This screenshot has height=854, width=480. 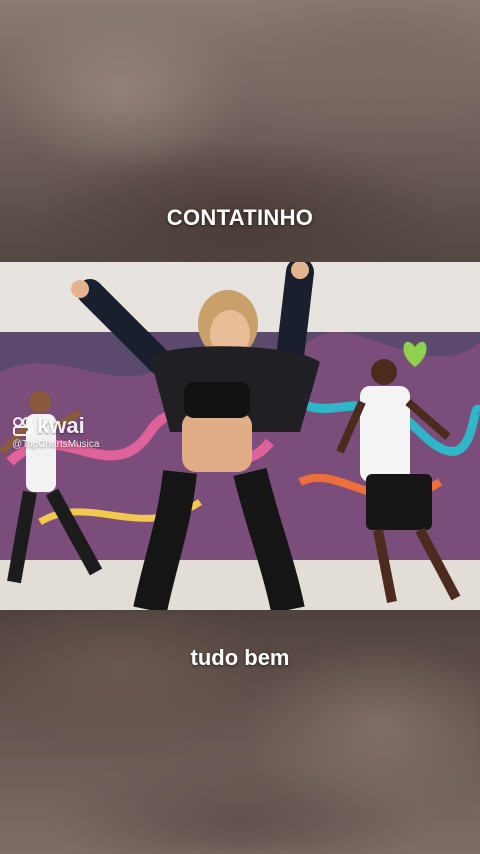 What do you see at coordinates (56, 444) in the screenshot?
I see `kwai-user-handle: @TopChartsMusica` at bounding box center [56, 444].